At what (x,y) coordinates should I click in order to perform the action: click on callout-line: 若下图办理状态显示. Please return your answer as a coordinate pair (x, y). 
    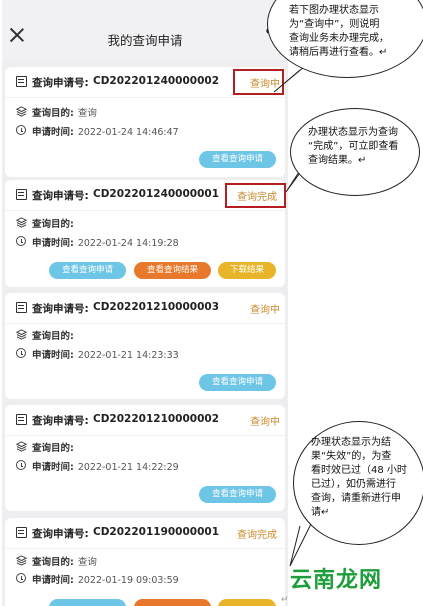
    Looking at the image, I should click on (334, 10).